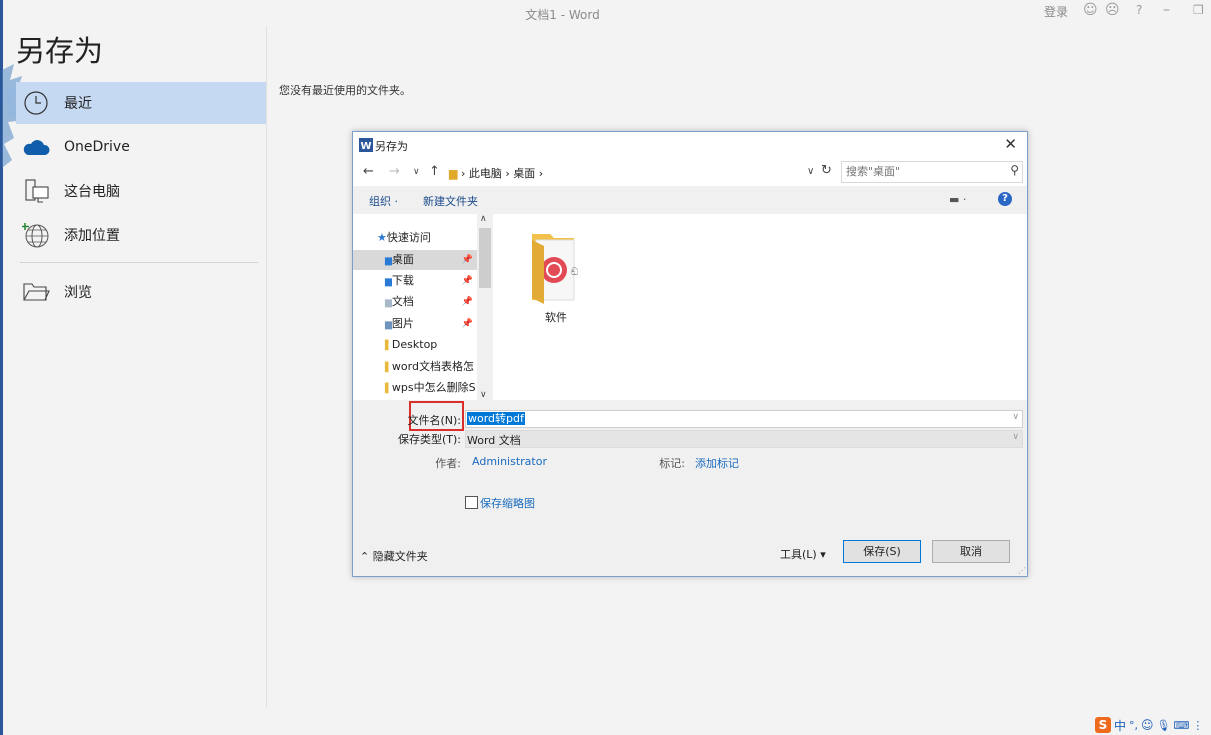 The height and width of the screenshot is (735, 1211). I want to click on punctuation-mode-icon: °,, so click(1133, 725).